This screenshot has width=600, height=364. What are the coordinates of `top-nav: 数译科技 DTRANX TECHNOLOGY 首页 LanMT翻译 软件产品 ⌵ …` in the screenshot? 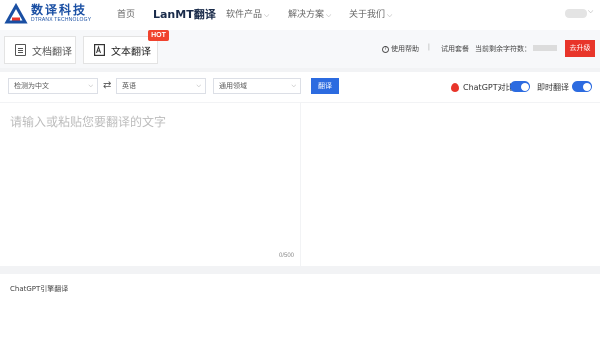 It's located at (300, 15).